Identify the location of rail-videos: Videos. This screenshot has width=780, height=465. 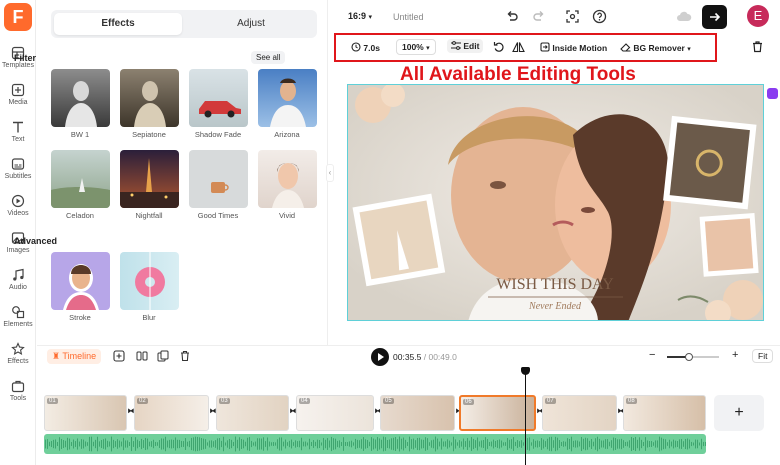
(18, 205).